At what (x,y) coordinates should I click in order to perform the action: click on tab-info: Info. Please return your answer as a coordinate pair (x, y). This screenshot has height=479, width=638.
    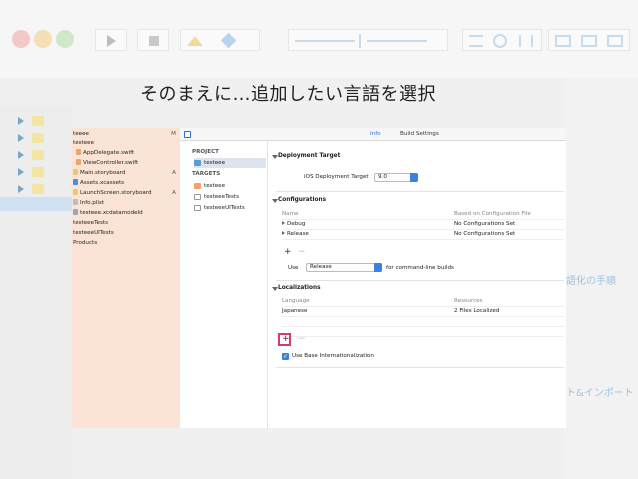
    Looking at the image, I should click on (375, 134).